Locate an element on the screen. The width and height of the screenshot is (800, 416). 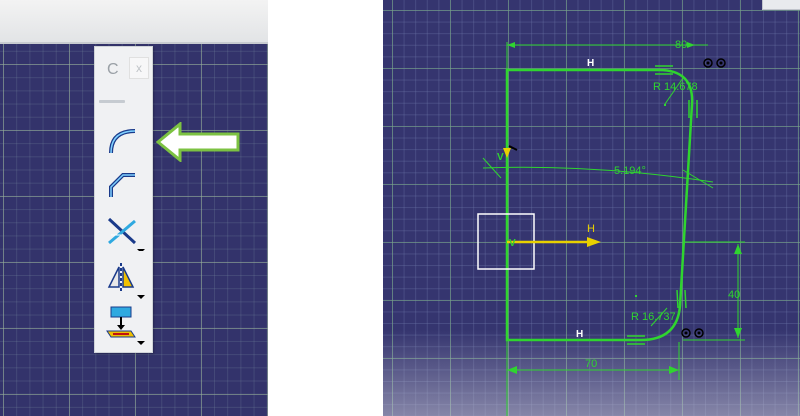
dimension-radius-bottom: R 16.737 is located at coordinates (653, 317).